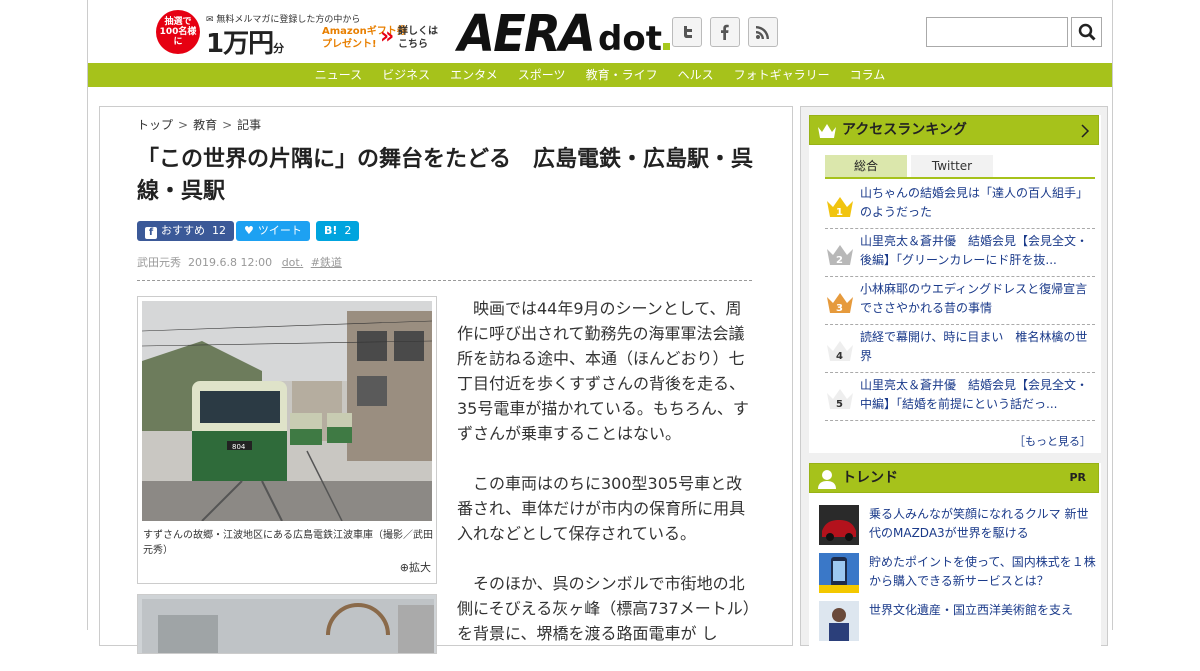 The height and width of the screenshot is (671, 1200). Describe the element at coordinates (960, 301) in the screenshot. I see `ranking-item: 3 小林麻耶のウエディングドレスと復帰宣言でささやかれる昔の事情` at that location.